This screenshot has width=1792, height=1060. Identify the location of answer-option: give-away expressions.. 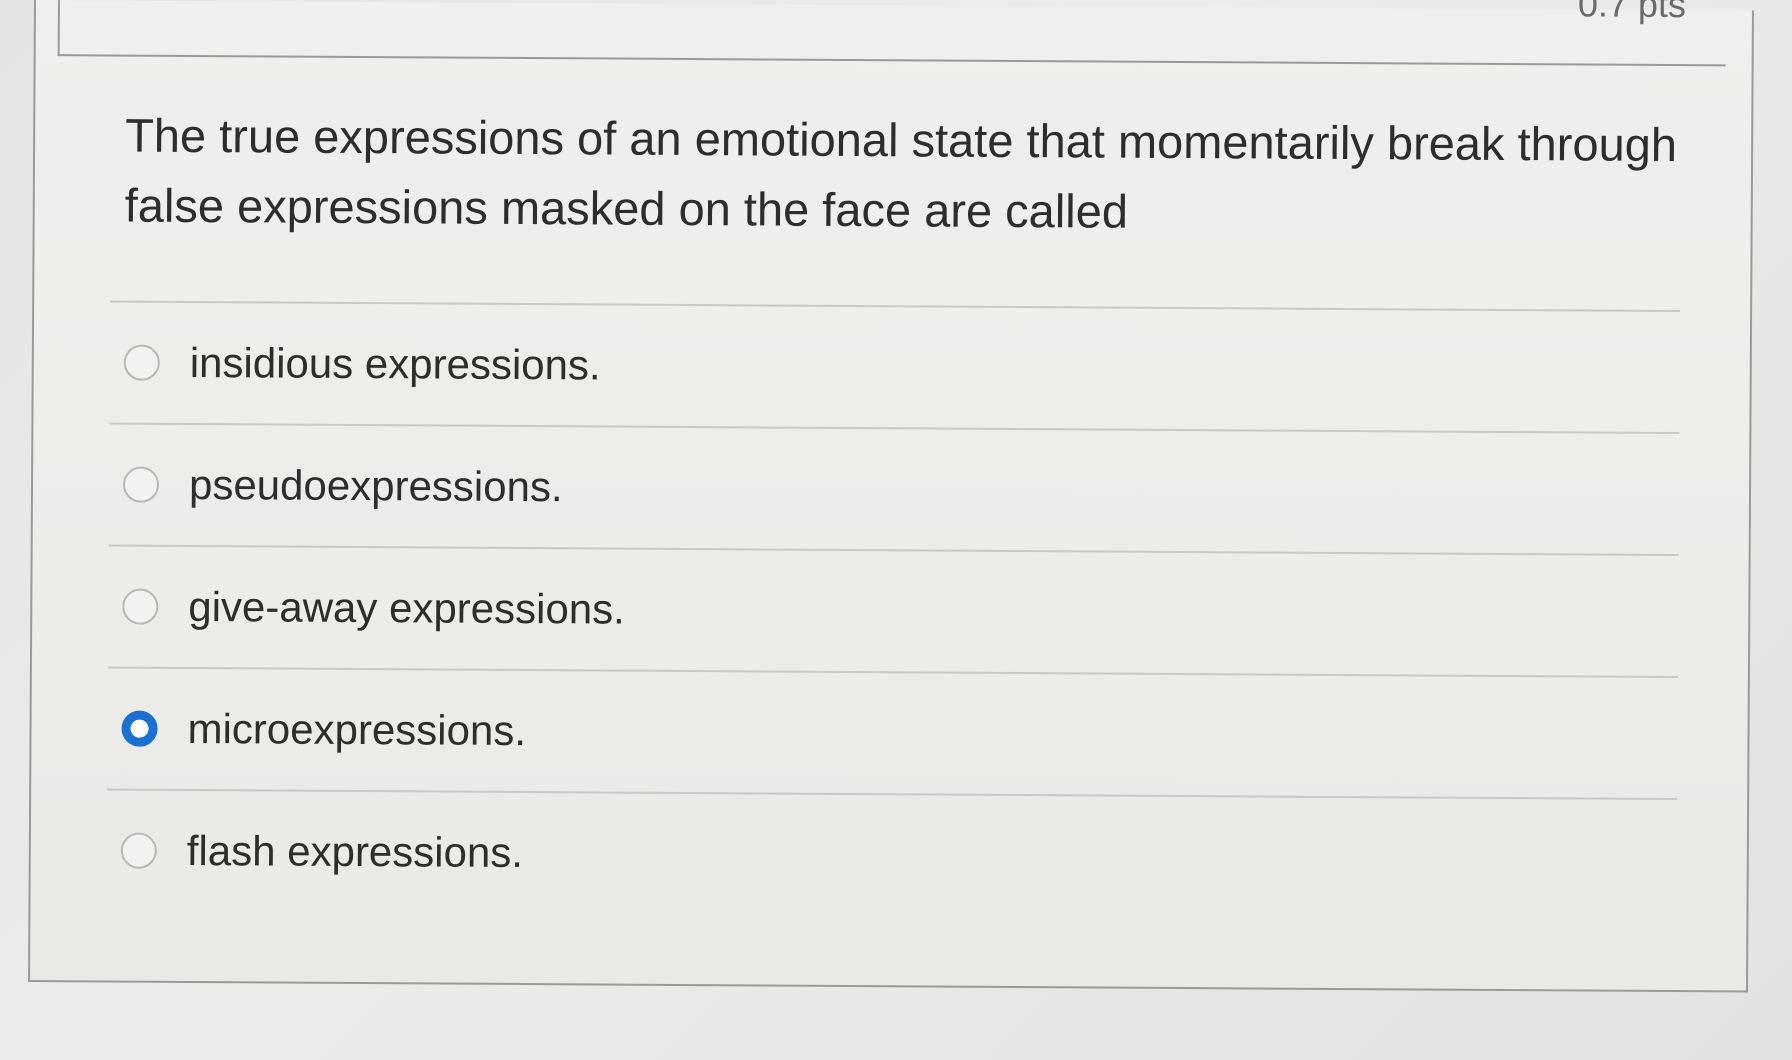
(893, 610).